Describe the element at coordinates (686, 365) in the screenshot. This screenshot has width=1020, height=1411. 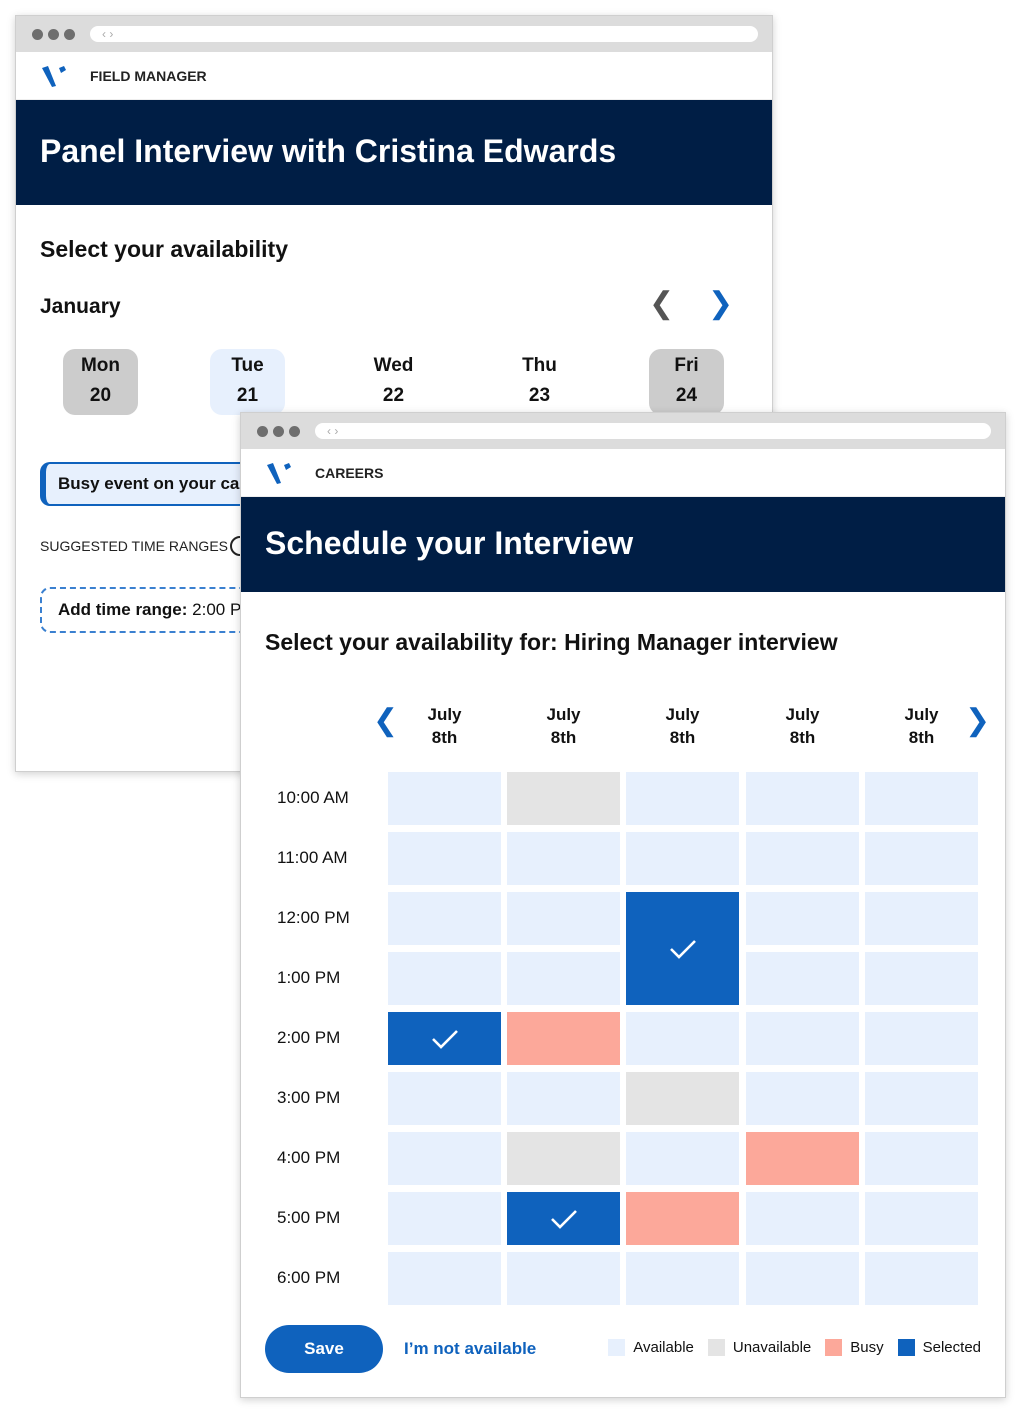
I see `day-of-week: Fri` at that location.